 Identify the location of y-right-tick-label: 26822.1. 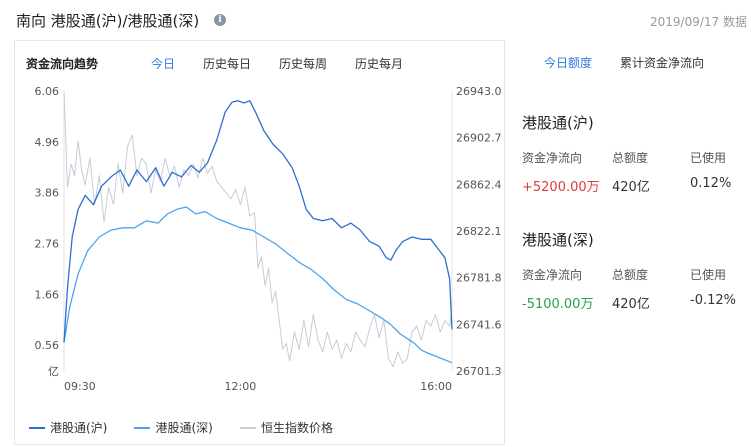
(479, 231).